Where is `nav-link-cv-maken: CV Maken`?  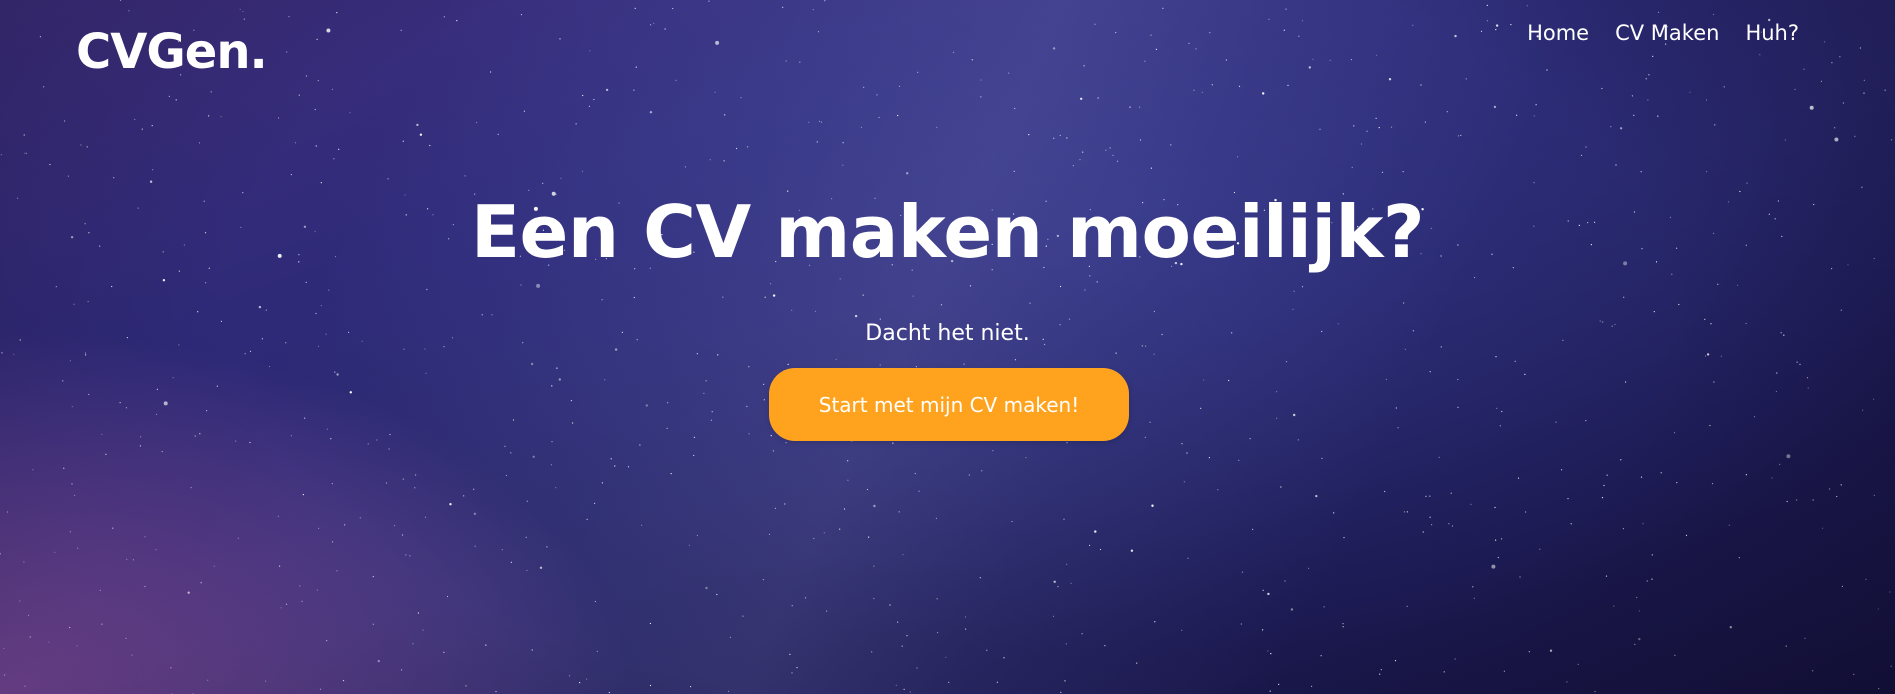
nav-link-cv-maken: CV Maken is located at coordinates (1667, 33).